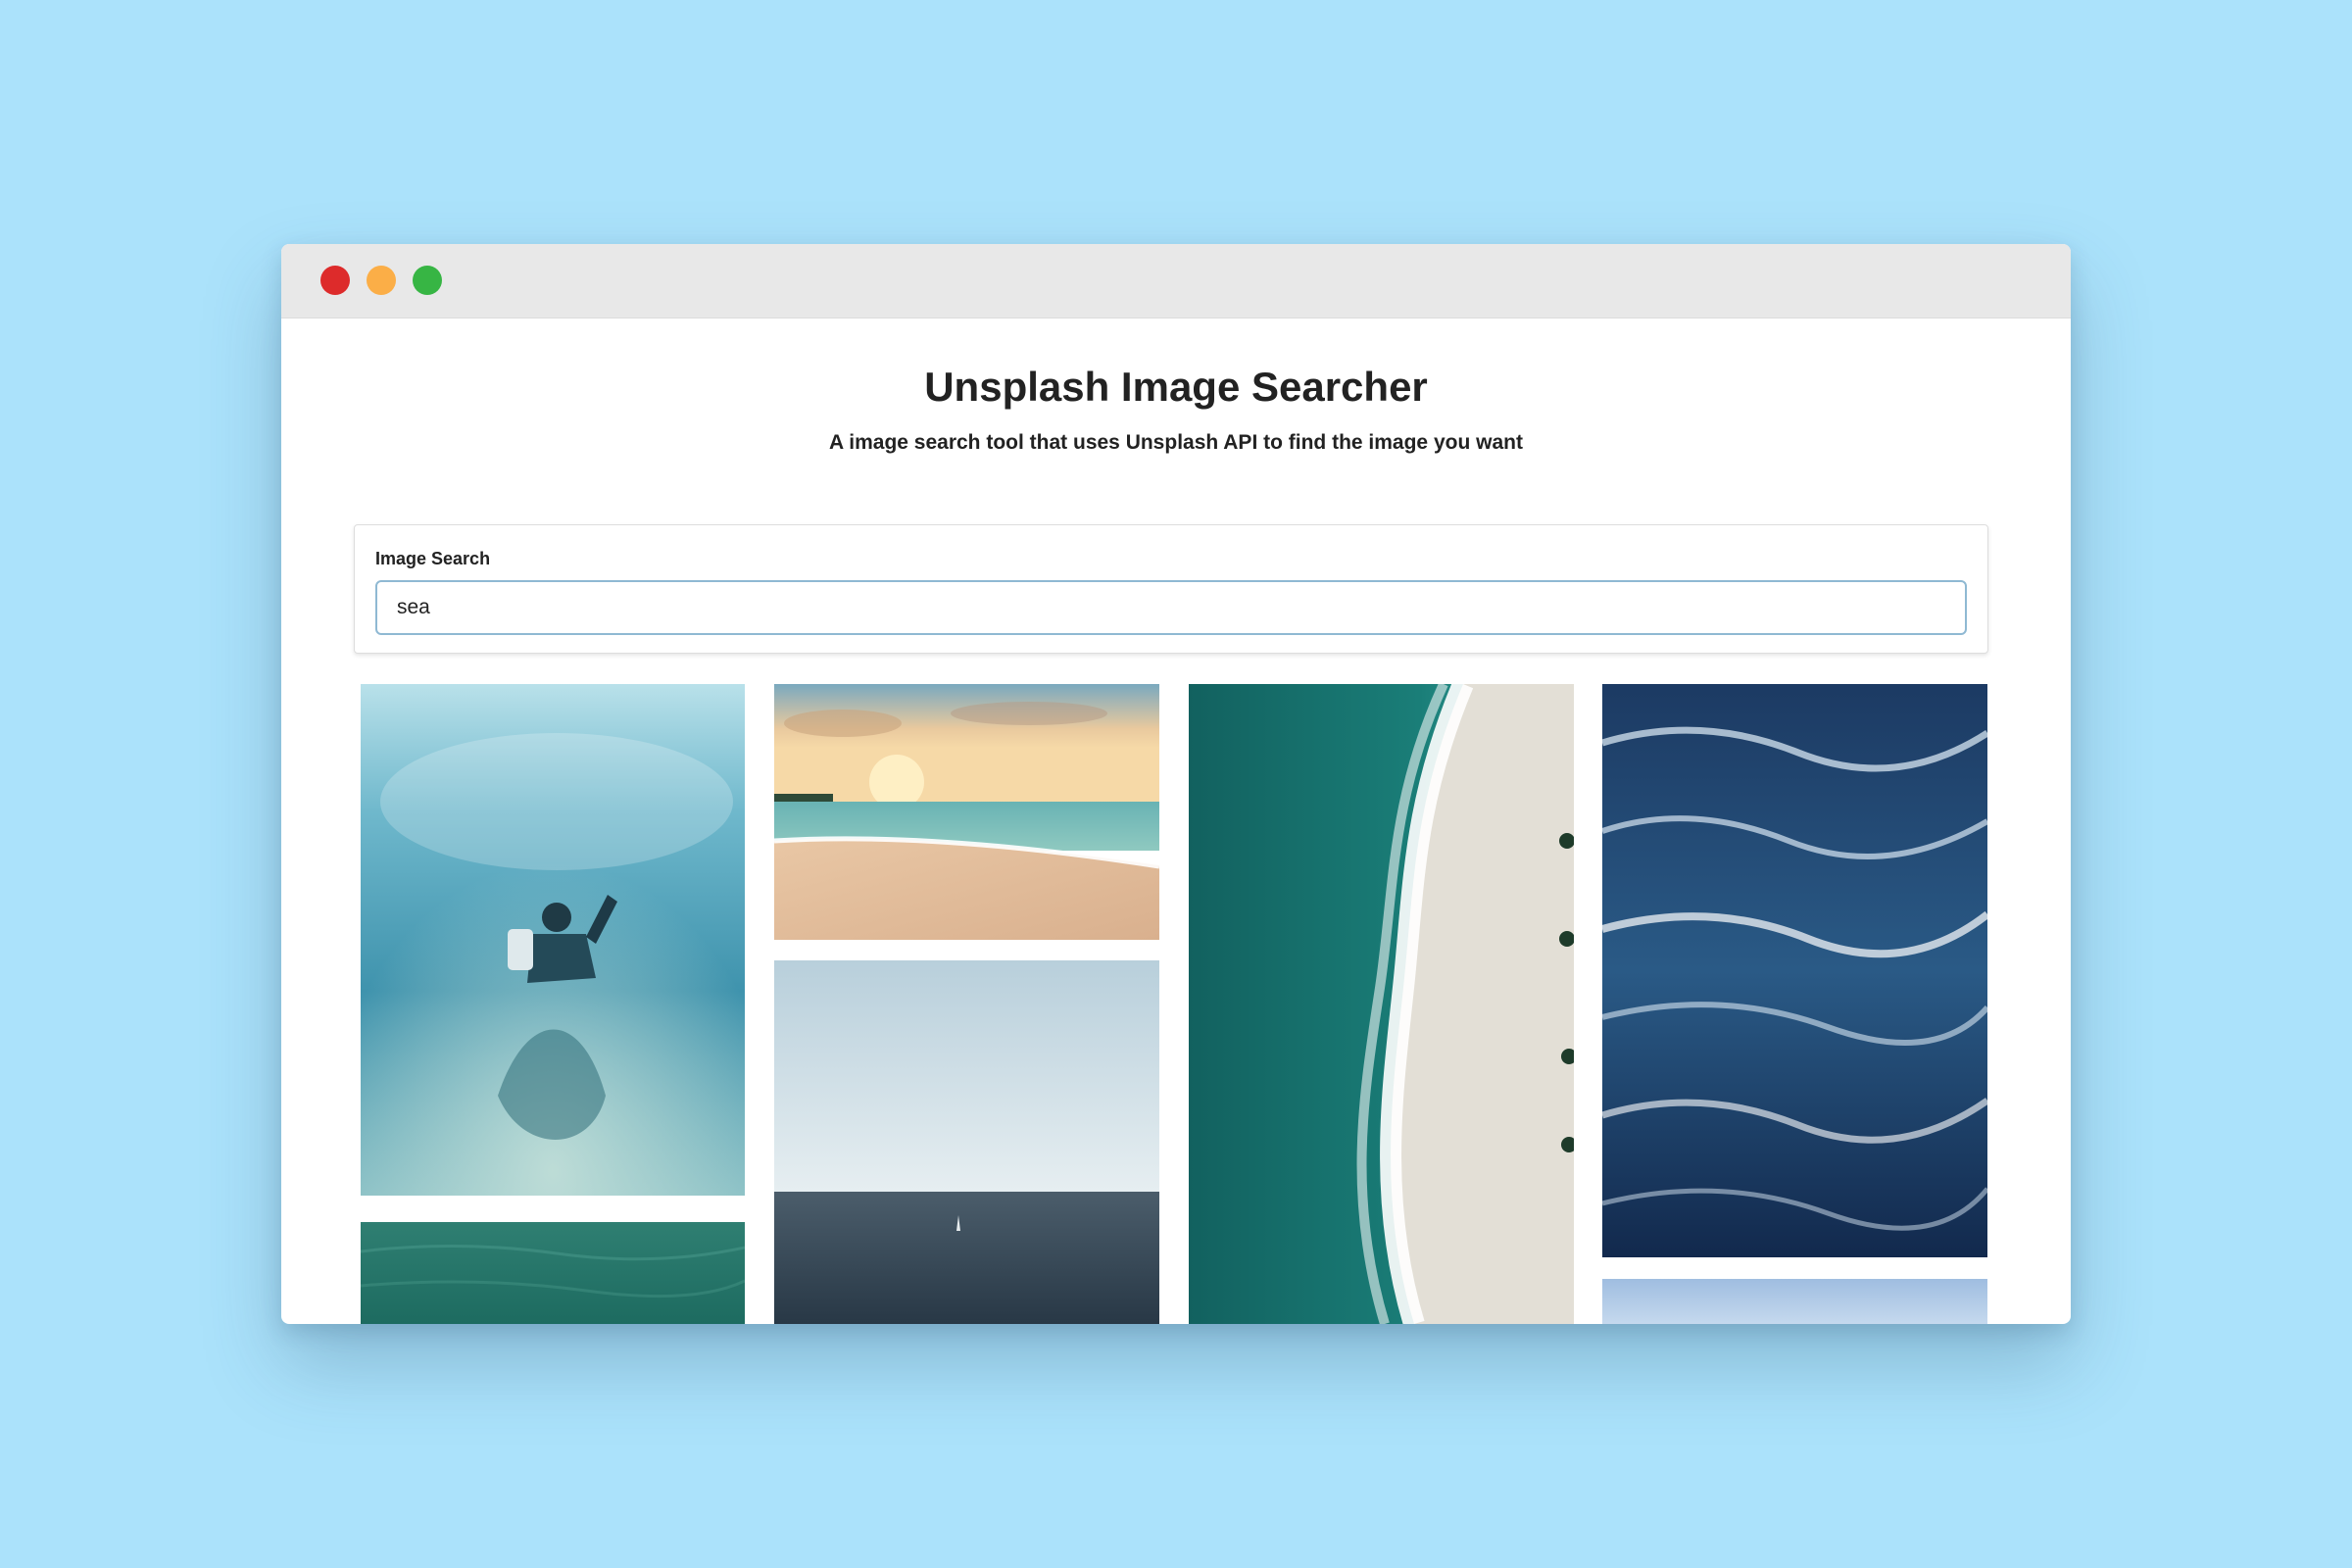 The width and height of the screenshot is (2352, 1568). I want to click on sky-image, so click(1794, 1301).